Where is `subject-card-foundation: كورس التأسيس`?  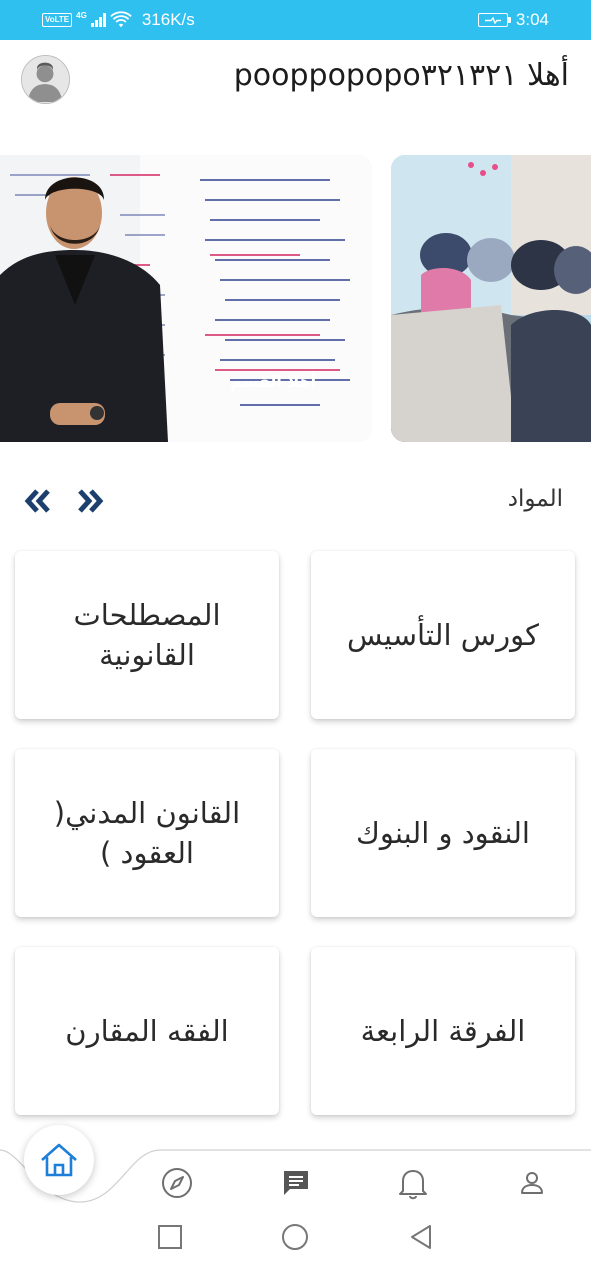 subject-card-foundation: كورس التأسيس is located at coordinates (443, 635).